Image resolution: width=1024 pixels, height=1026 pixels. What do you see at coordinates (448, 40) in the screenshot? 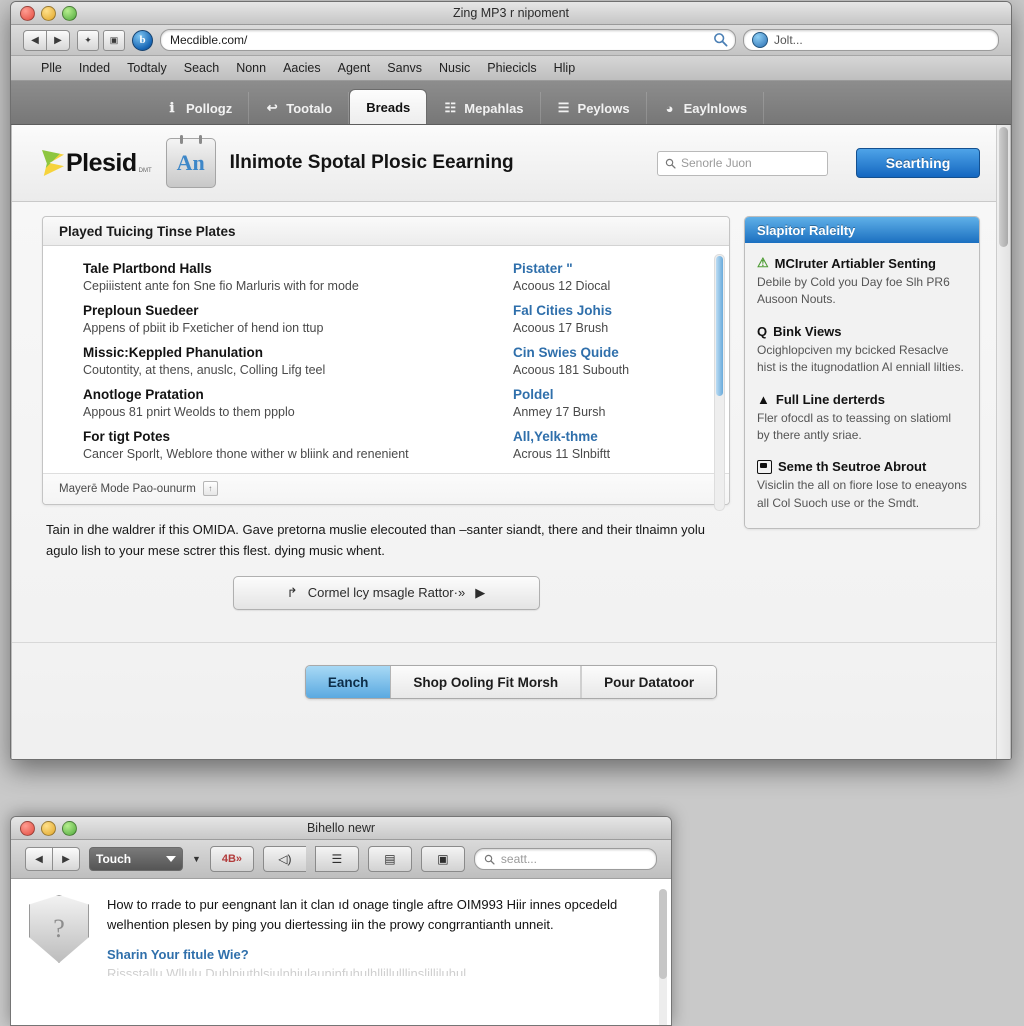
I see `address-bar: Mecdible.com/` at bounding box center [448, 40].